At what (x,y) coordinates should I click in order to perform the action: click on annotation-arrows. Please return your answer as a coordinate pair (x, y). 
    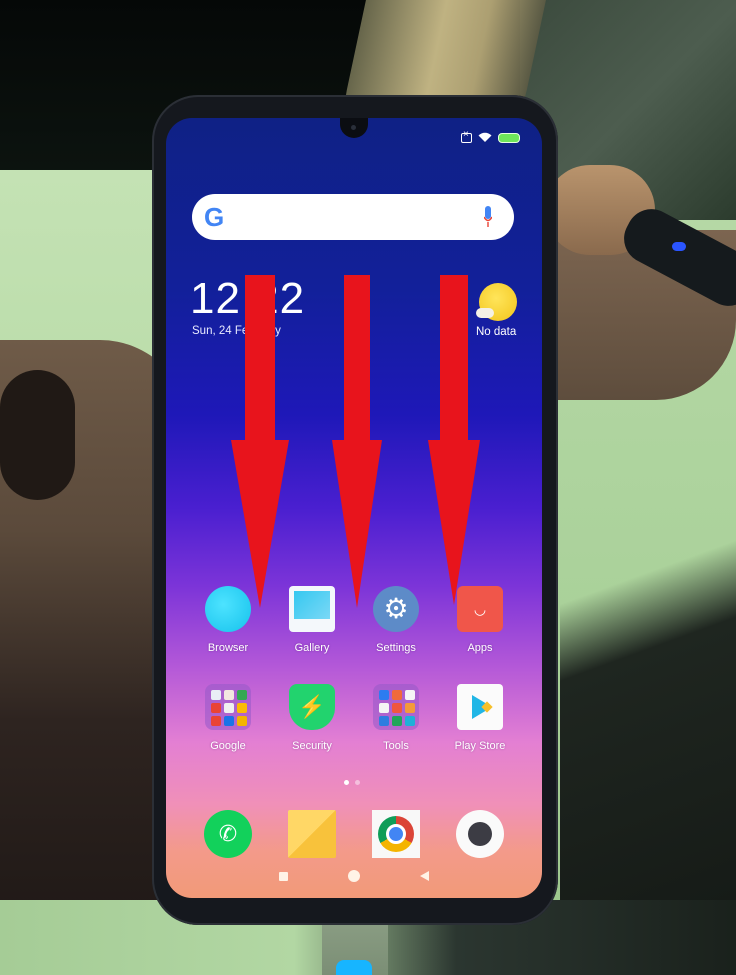
    Looking at the image, I should click on (355, 441).